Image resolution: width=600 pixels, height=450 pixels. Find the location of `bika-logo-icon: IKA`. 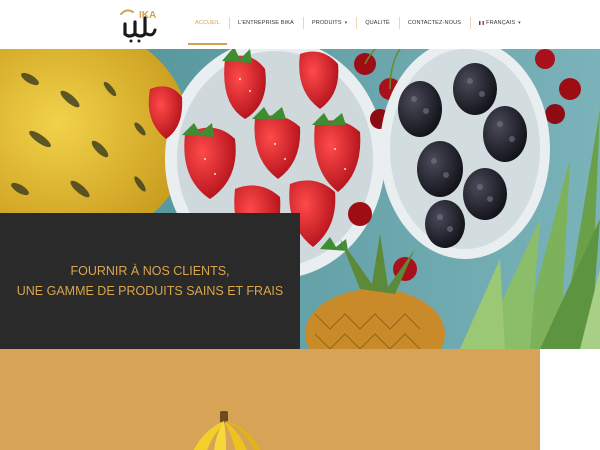

bika-logo-icon: IKA is located at coordinates (138, 26).